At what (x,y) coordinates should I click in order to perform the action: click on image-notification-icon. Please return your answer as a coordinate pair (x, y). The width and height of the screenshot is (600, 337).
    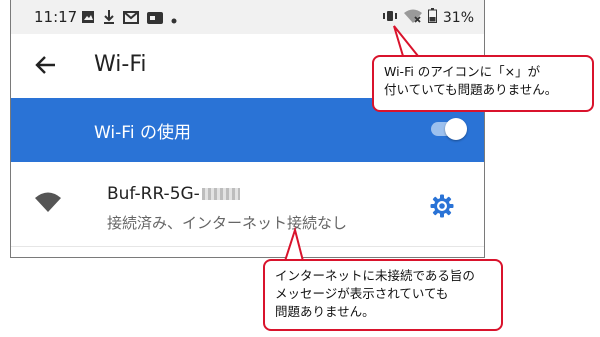
    Looking at the image, I should click on (88, 18).